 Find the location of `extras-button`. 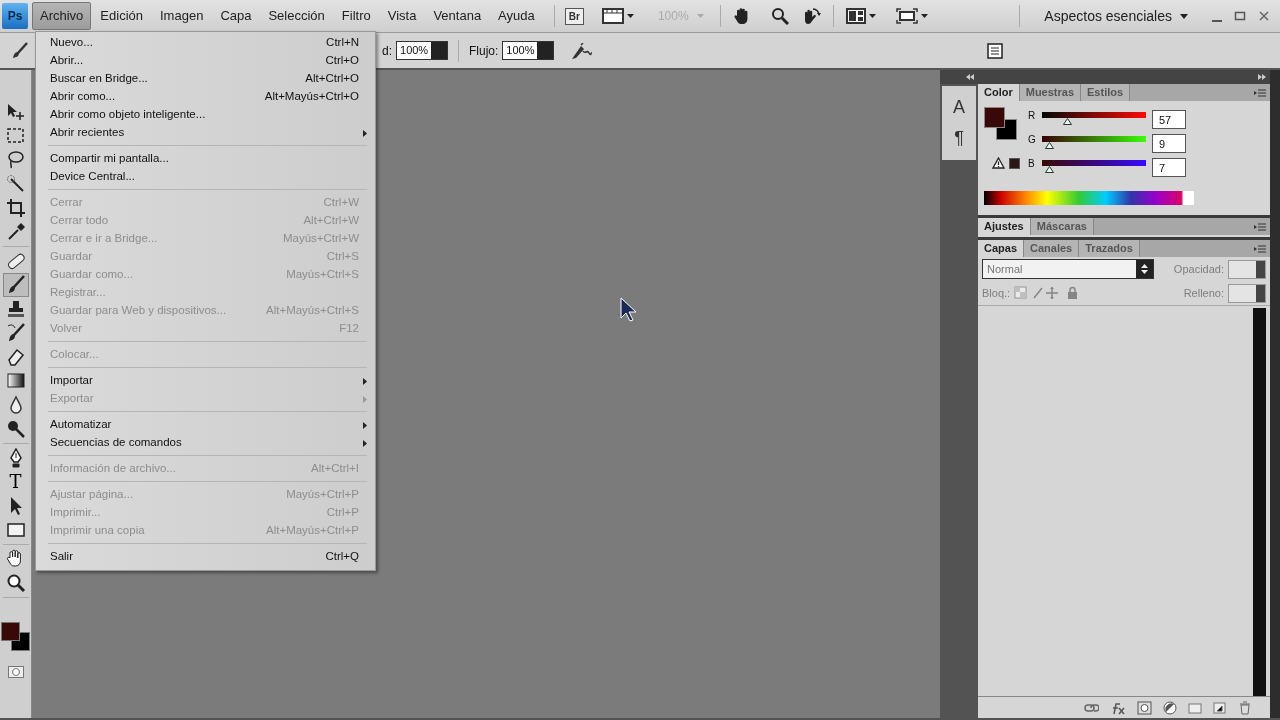

extras-button is located at coordinates (617, 16).